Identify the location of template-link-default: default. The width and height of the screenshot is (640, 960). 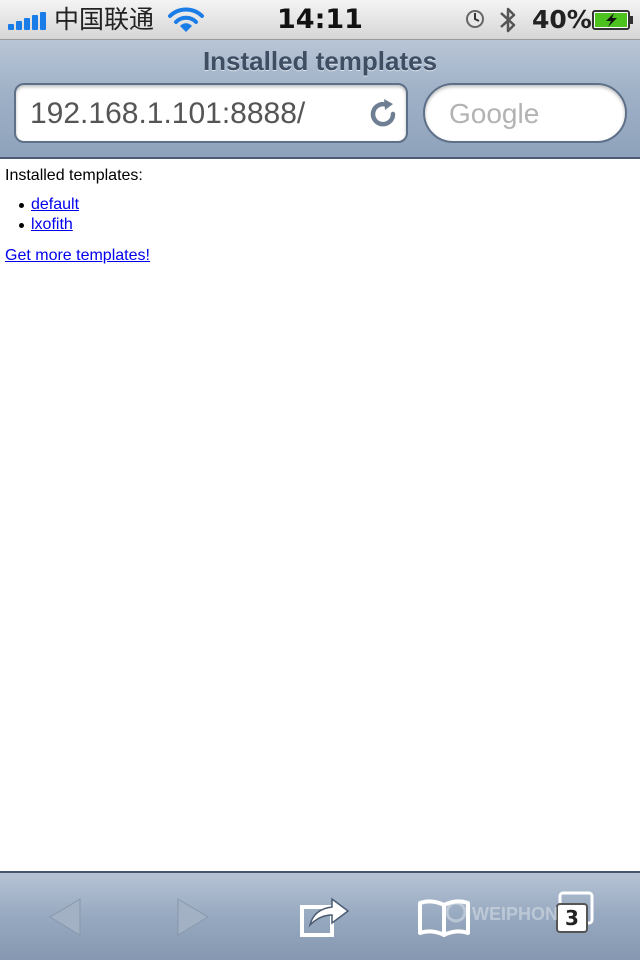
(55, 204).